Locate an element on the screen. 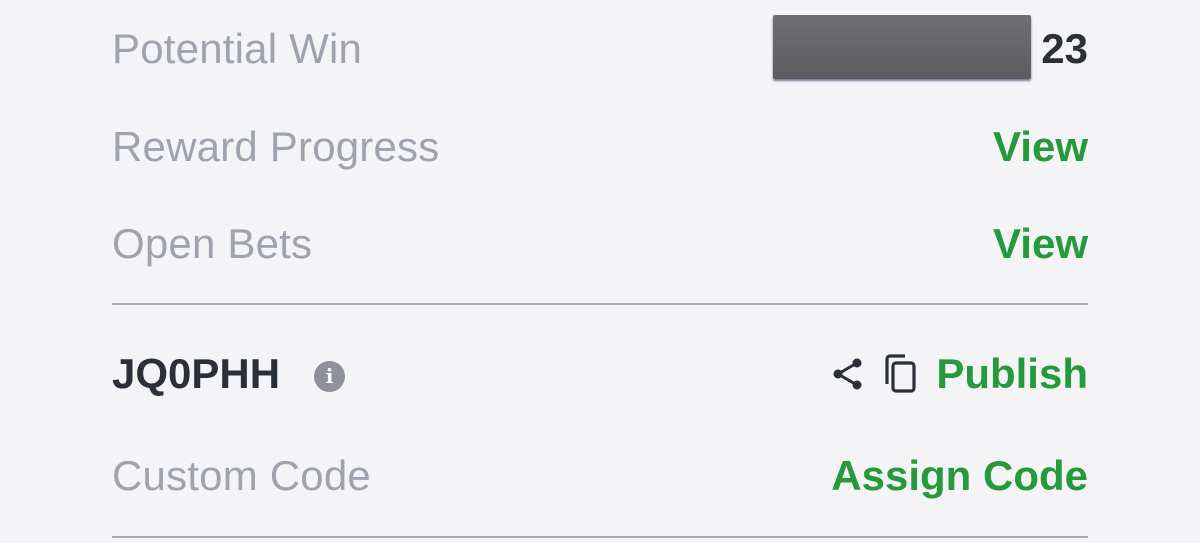 The width and height of the screenshot is (1200, 543). bottom-divider is located at coordinates (600, 537).